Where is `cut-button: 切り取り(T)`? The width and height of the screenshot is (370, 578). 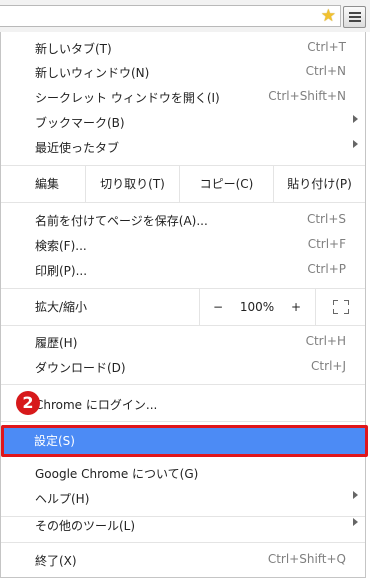
cut-button: 切り取り(T) is located at coordinates (132, 184).